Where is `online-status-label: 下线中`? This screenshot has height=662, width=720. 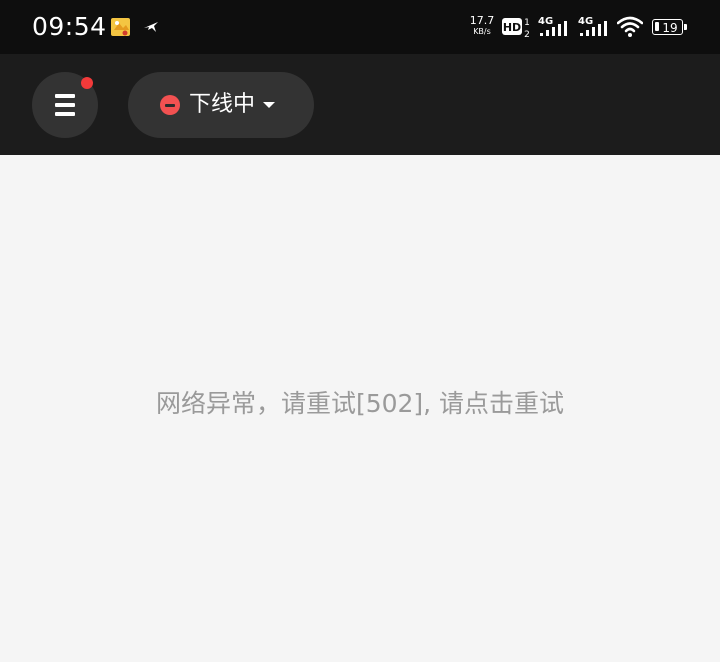
online-status-label: 下线中 is located at coordinates (222, 104).